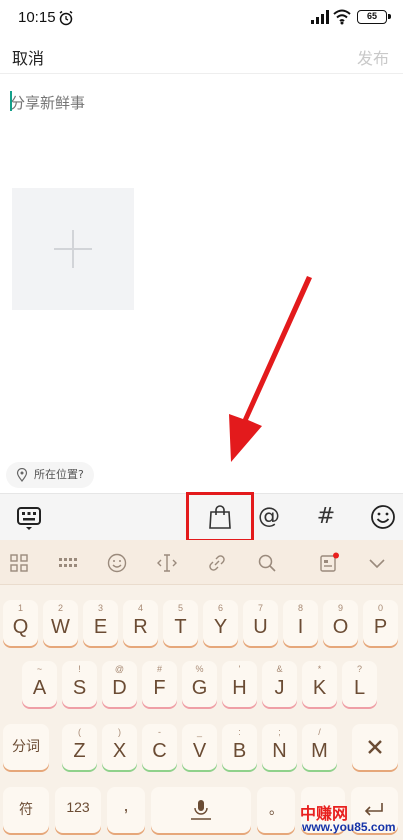 The height and width of the screenshot is (840, 403). Describe the element at coordinates (60, 623) in the screenshot. I see `key-w: 2W` at that location.